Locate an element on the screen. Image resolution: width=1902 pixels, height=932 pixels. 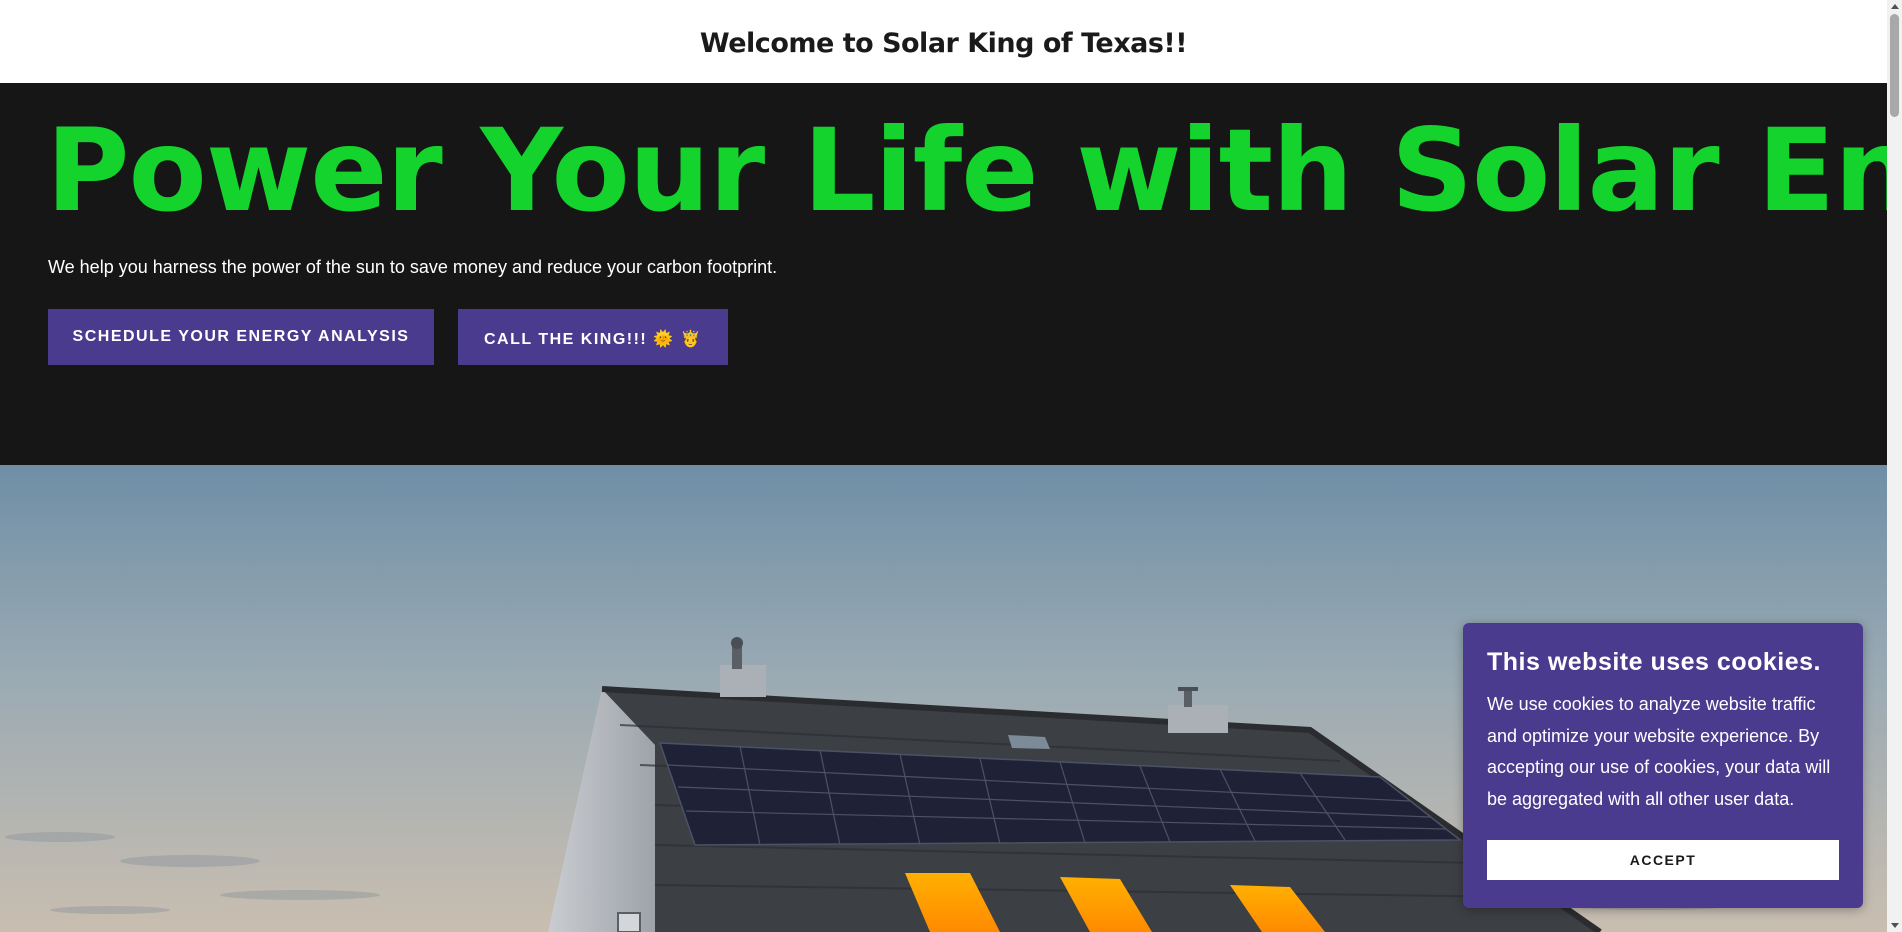
hero-title: Power Your Life with Solar Energy is located at coordinates (974, 170).